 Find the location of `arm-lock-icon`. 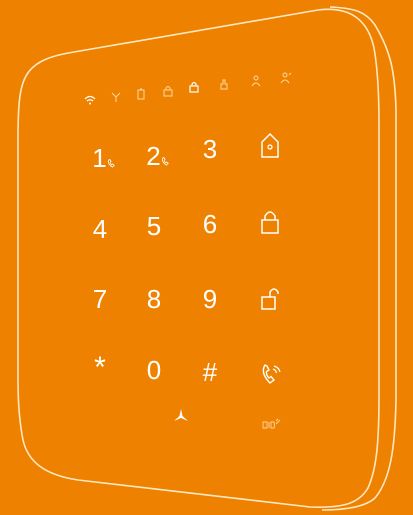

arm-lock-icon is located at coordinates (270, 222).